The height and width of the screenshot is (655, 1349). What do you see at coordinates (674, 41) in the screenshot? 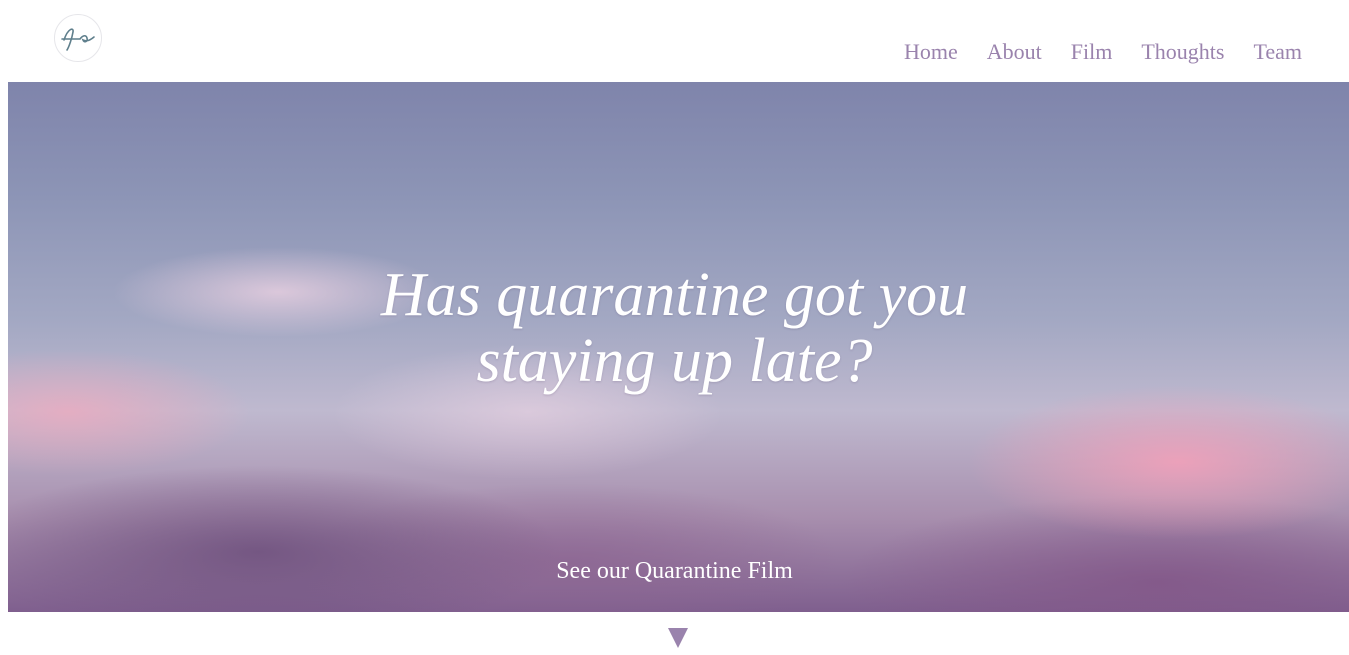
I see `top-bar: Home About Film Thoughts Team` at bounding box center [674, 41].